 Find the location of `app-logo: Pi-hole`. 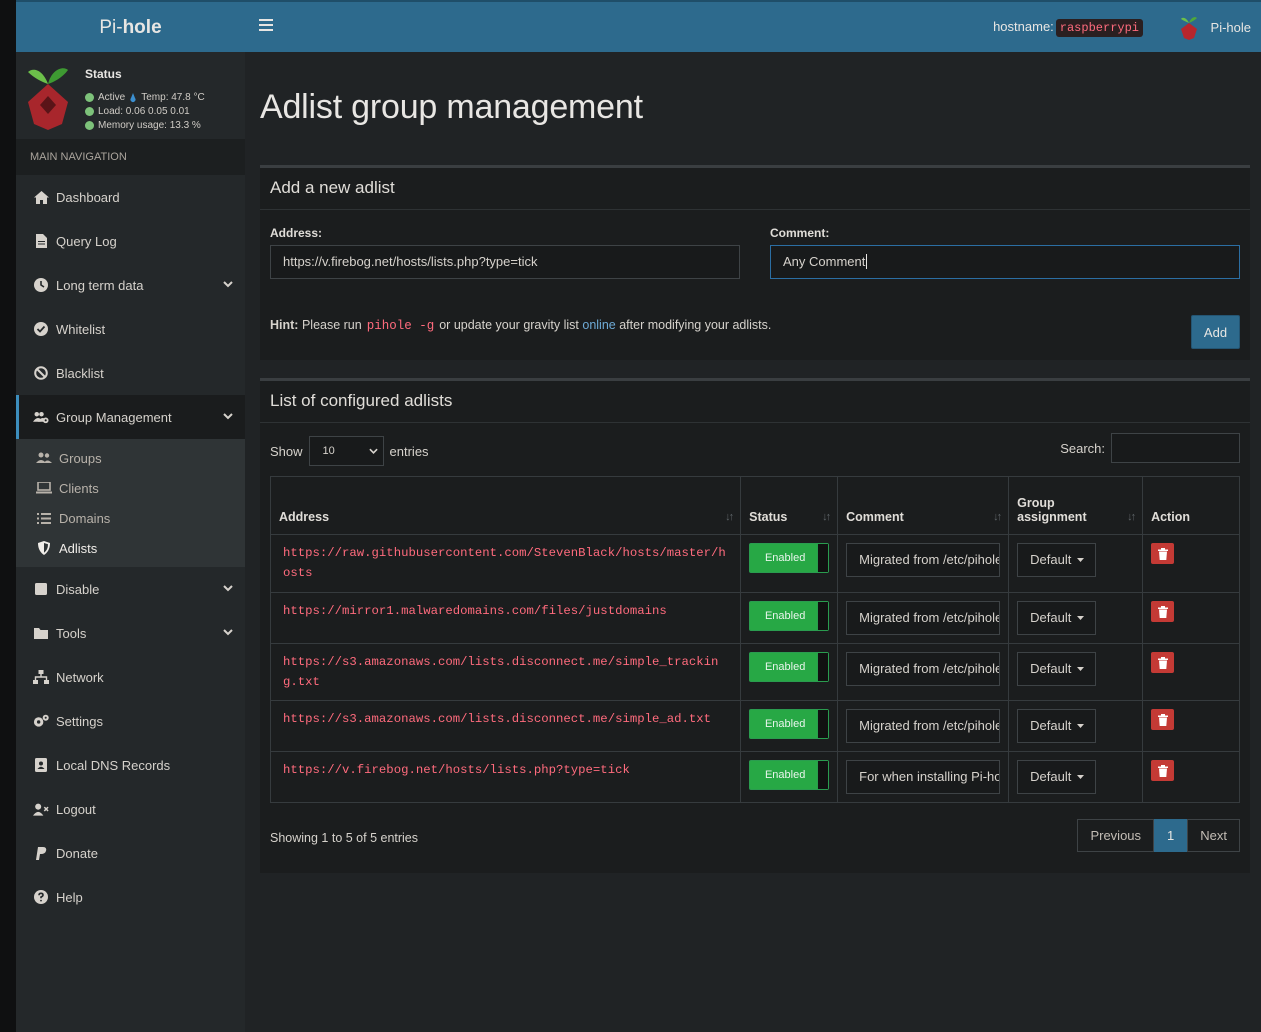

app-logo: Pi-hole is located at coordinates (130, 28).